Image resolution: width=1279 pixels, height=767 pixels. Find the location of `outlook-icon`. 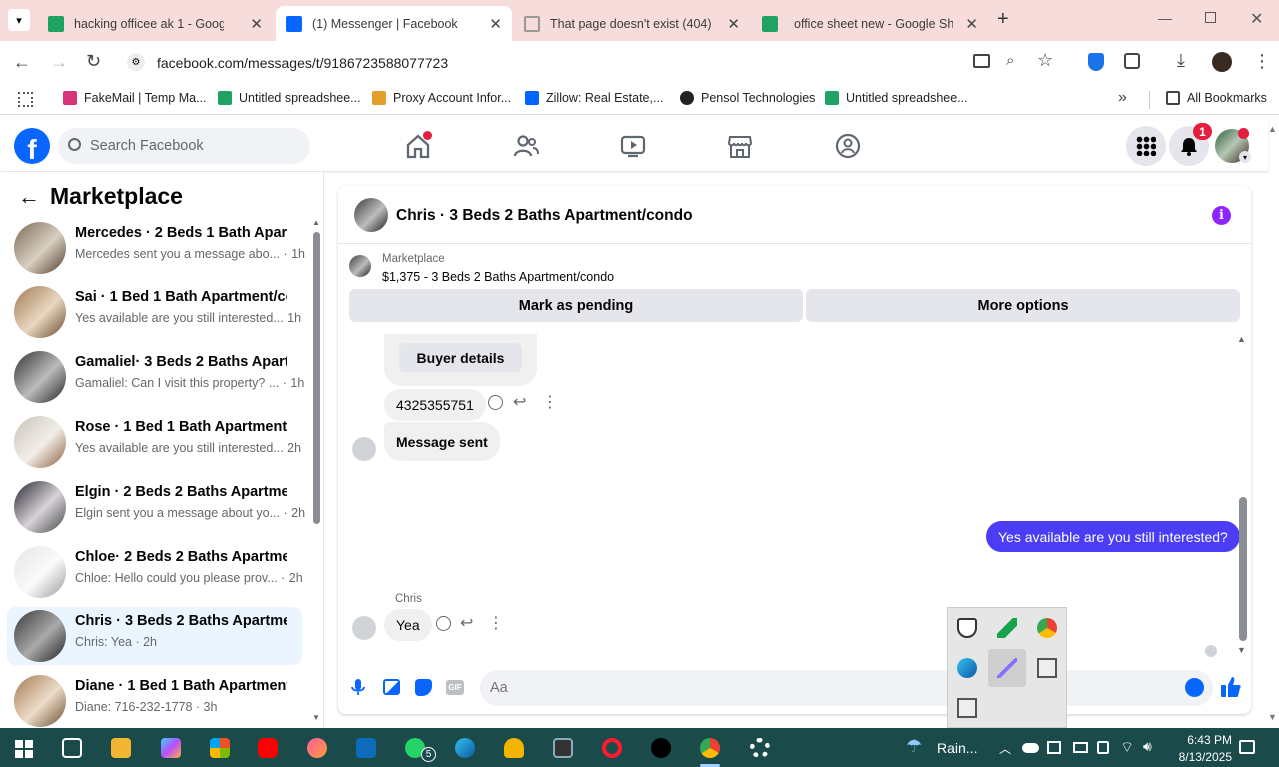

outlook-icon is located at coordinates (366, 748).